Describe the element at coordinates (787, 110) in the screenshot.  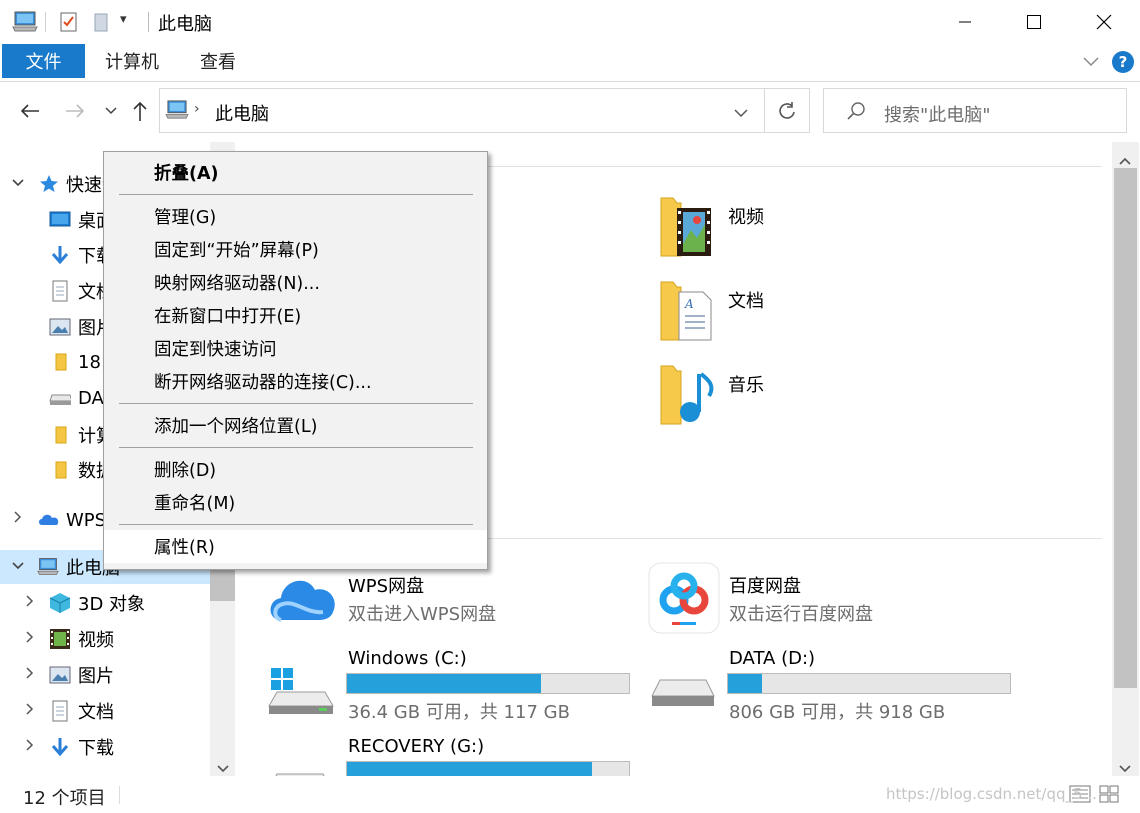
I see `refresh-button` at that location.